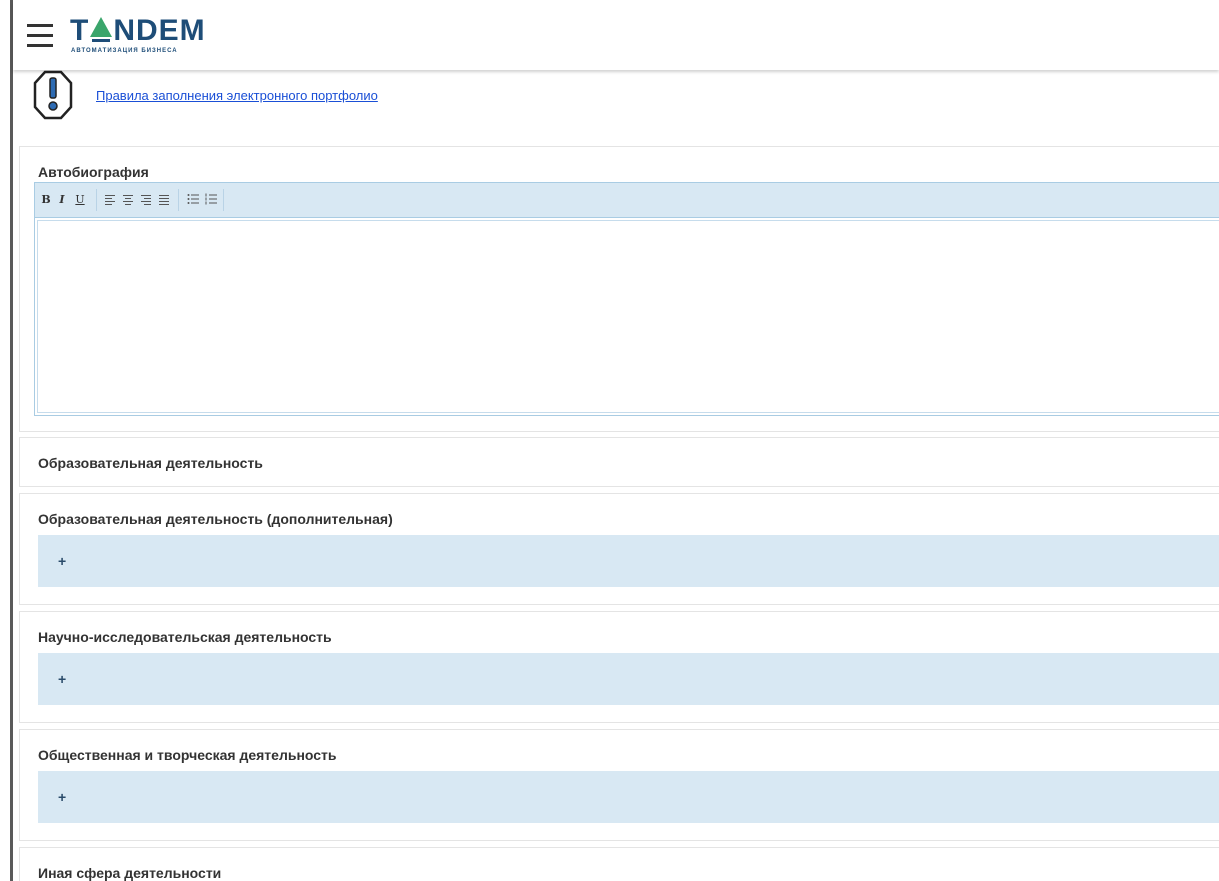 The height and width of the screenshot is (881, 1219). I want to click on section-other: Иная сфера деятельности, so click(619, 864).